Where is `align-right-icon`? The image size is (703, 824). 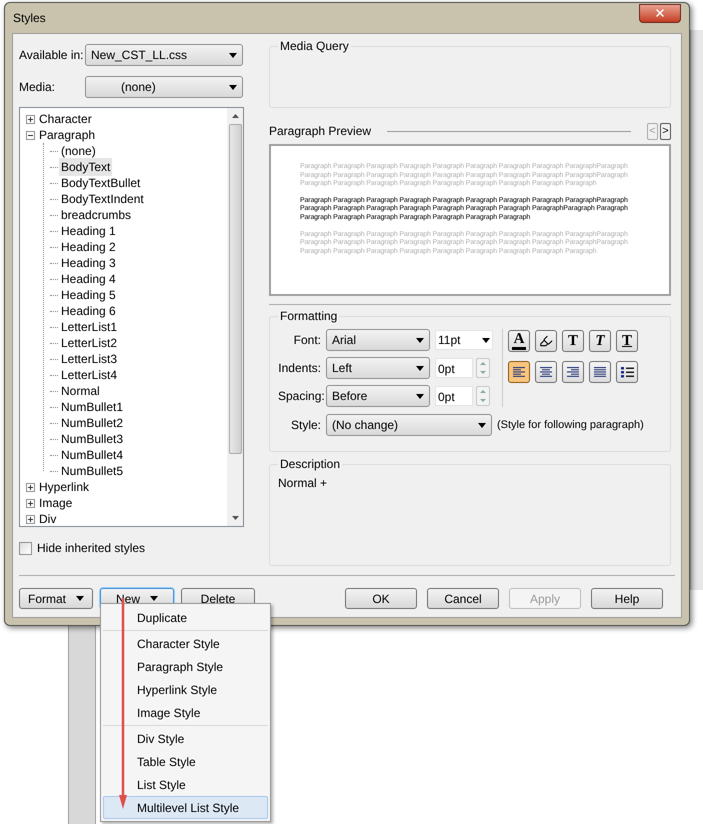
align-right-icon is located at coordinates (573, 372).